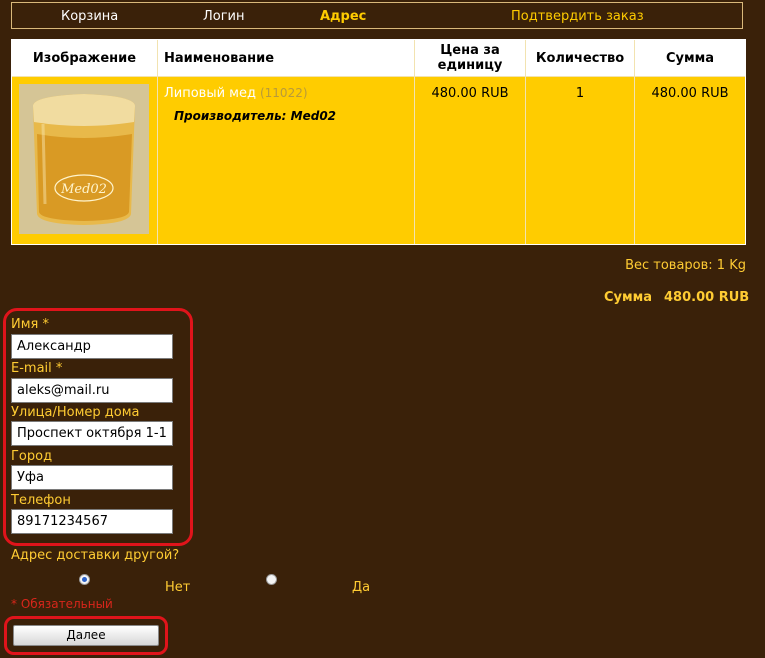 This screenshot has height=658, width=765. I want to click on email-field, so click(92, 390).